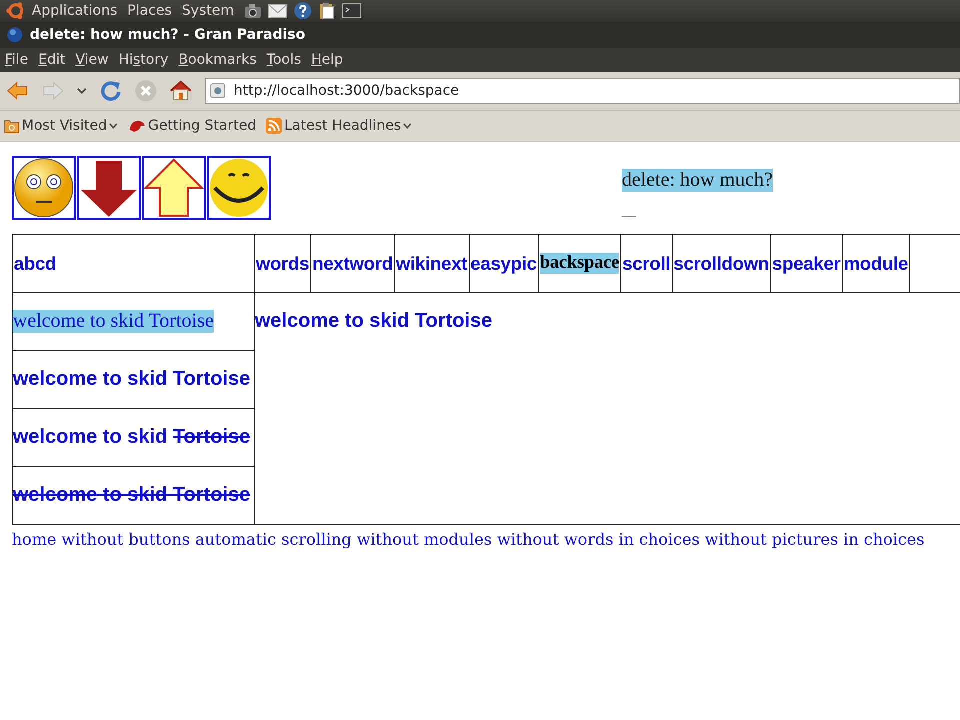  Describe the element at coordinates (92, 60) in the screenshot. I see `menu-item: View` at that location.